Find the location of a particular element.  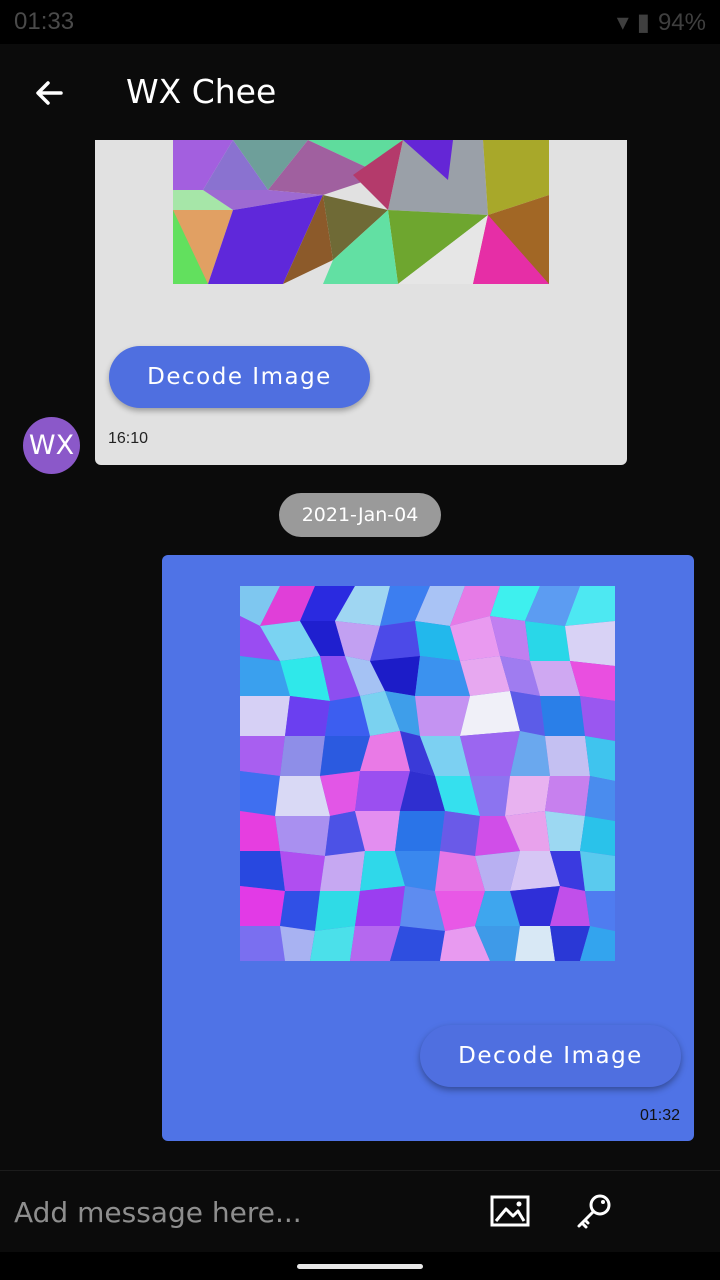

app-bar: WX Chee is located at coordinates (360, 92).